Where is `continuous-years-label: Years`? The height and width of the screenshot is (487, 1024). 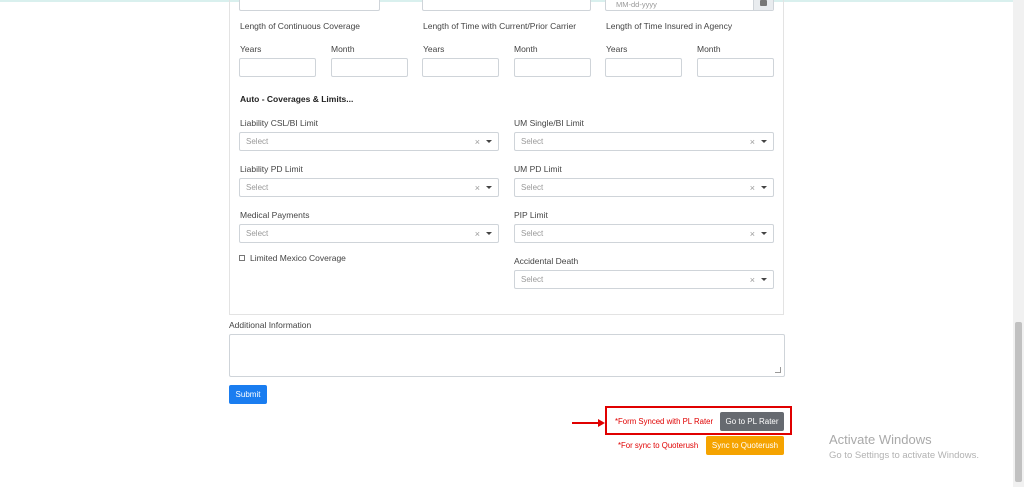 continuous-years-label: Years is located at coordinates (251, 49).